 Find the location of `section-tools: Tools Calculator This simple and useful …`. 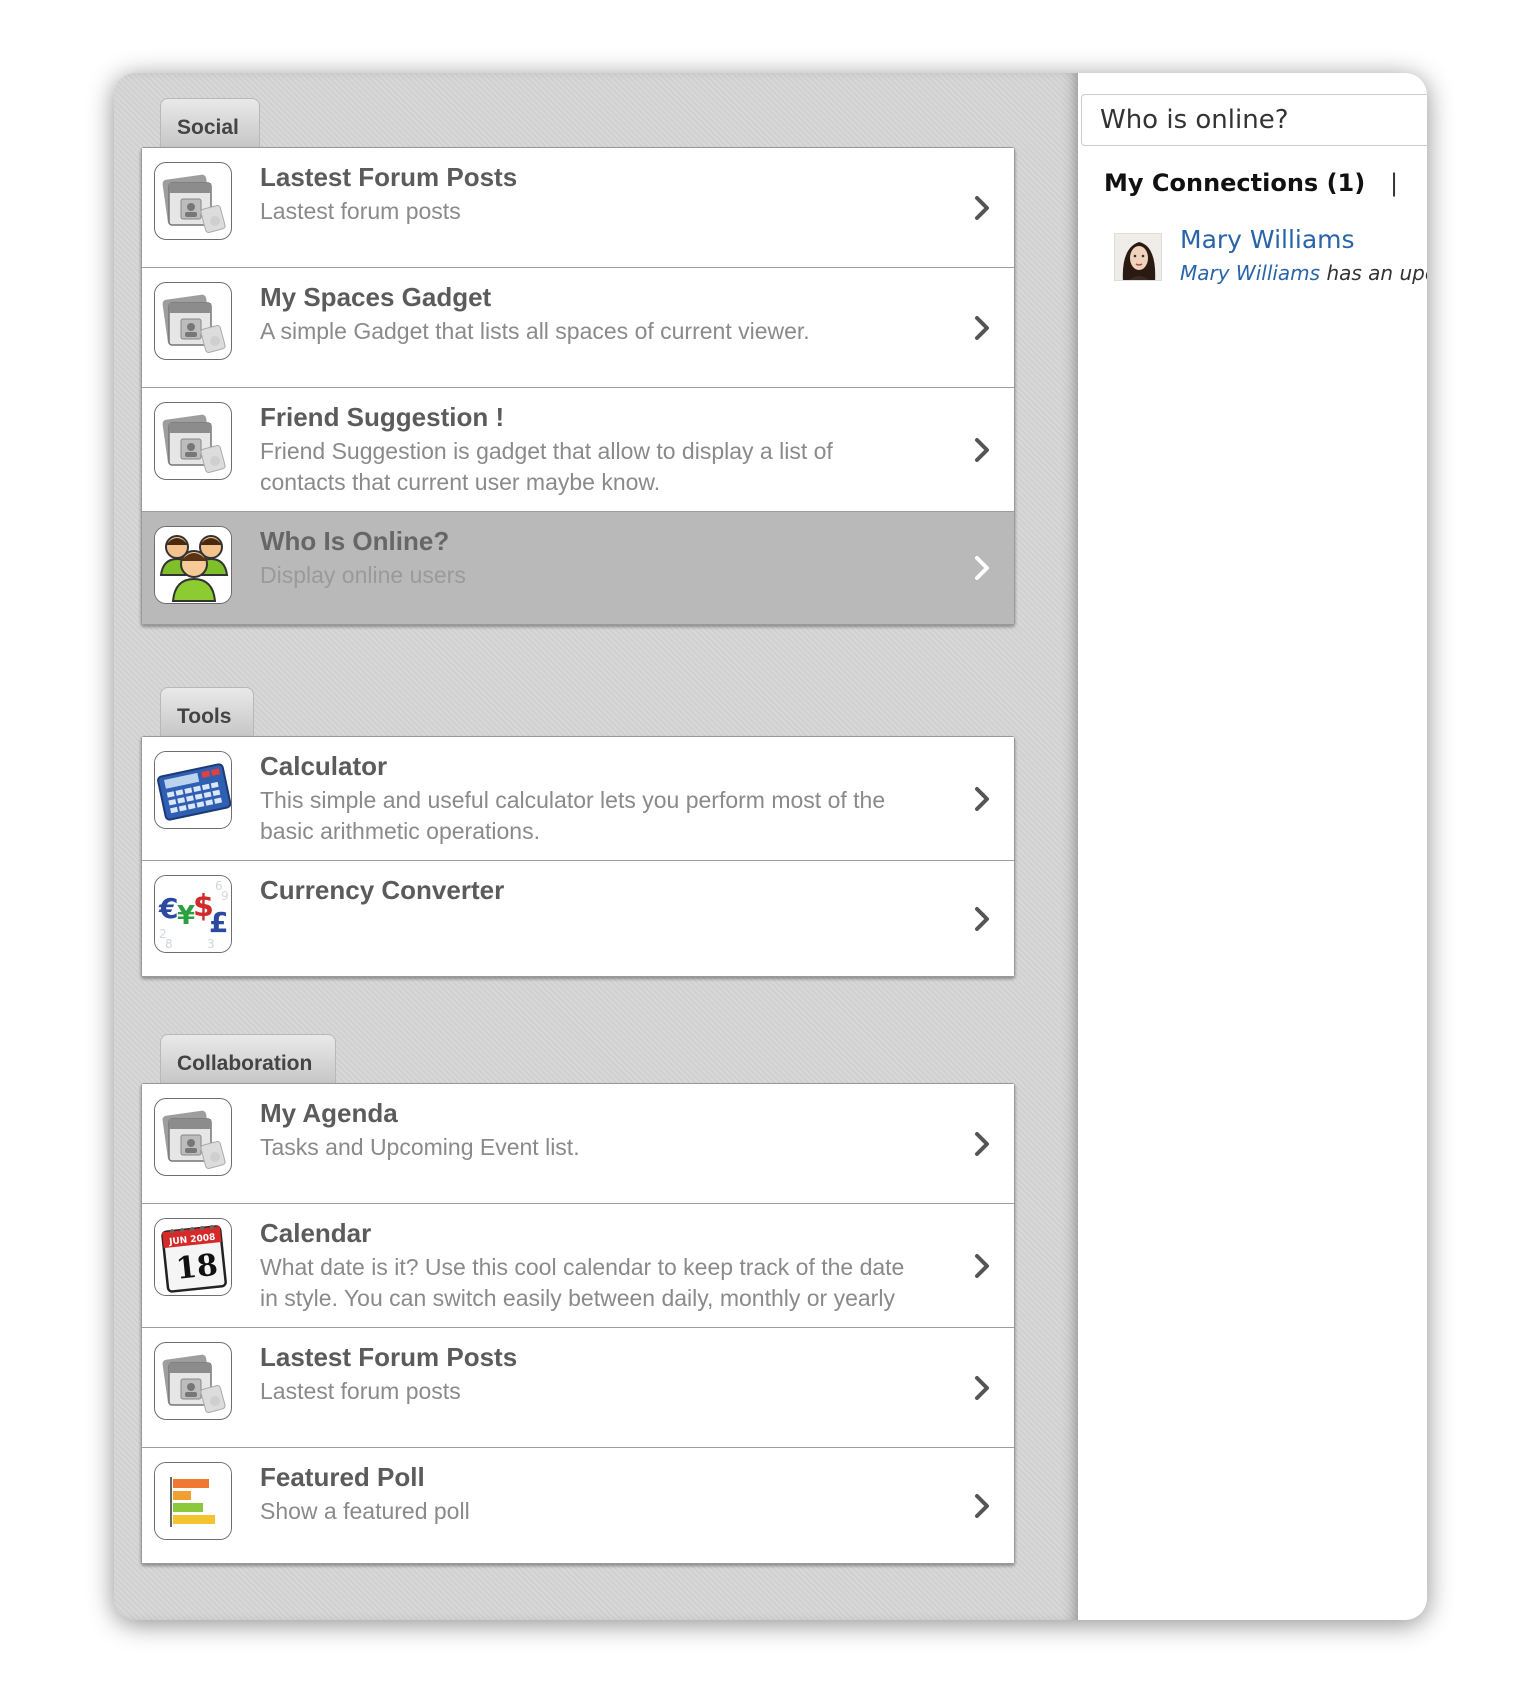

section-tools: Tools Calculator This simple and useful … is located at coordinates (578, 837).